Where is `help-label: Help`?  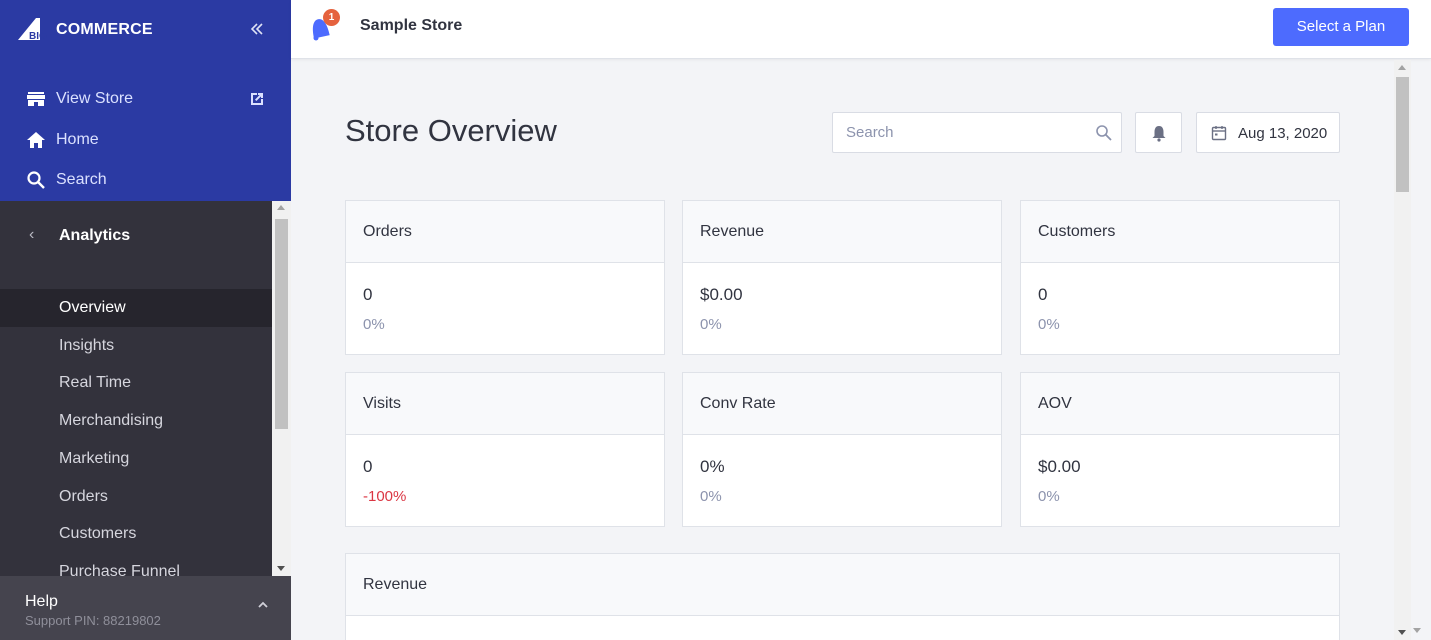 help-label: Help is located at coordinates (41, 601).